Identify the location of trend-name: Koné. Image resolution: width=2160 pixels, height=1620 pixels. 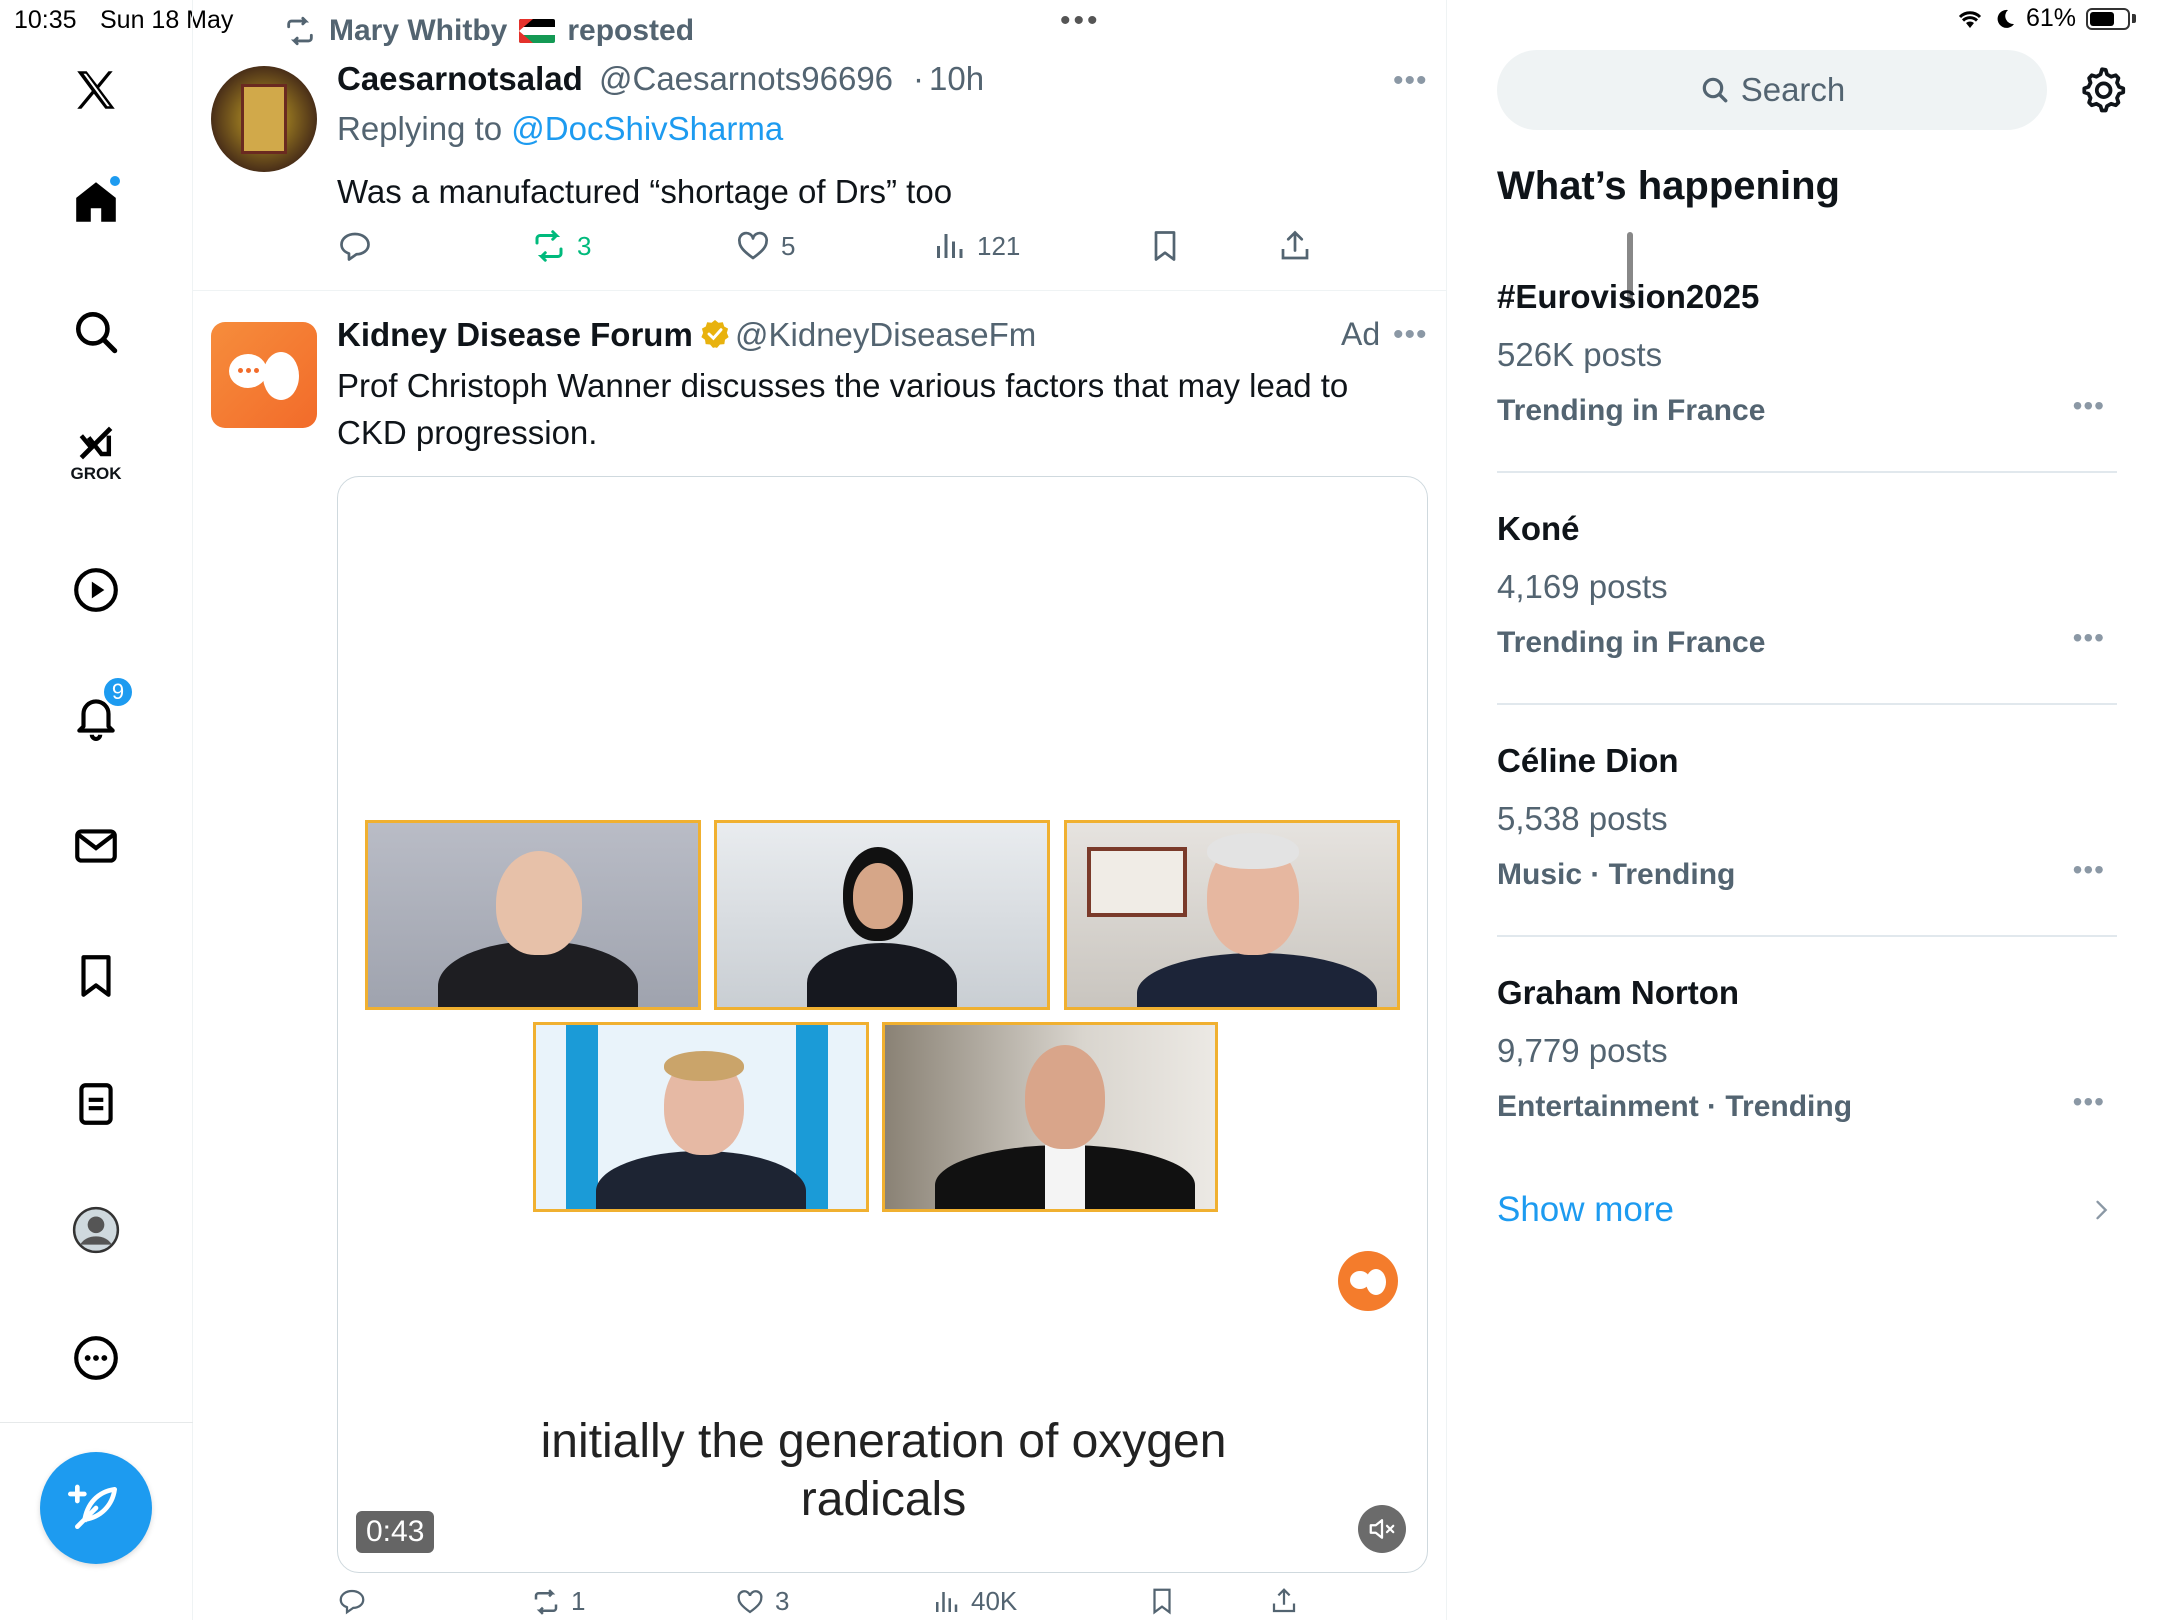
(1538, 528).